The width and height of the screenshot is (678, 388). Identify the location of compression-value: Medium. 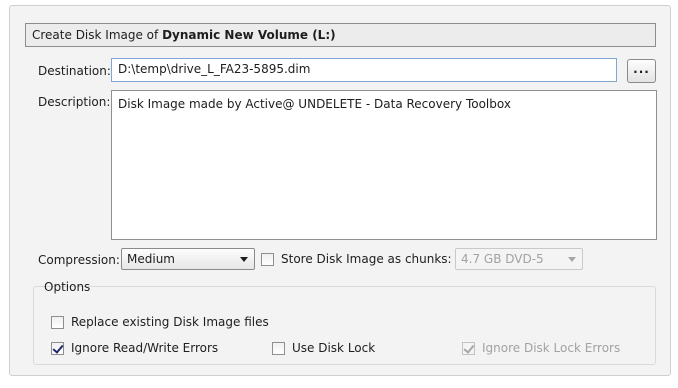
(151, 259).